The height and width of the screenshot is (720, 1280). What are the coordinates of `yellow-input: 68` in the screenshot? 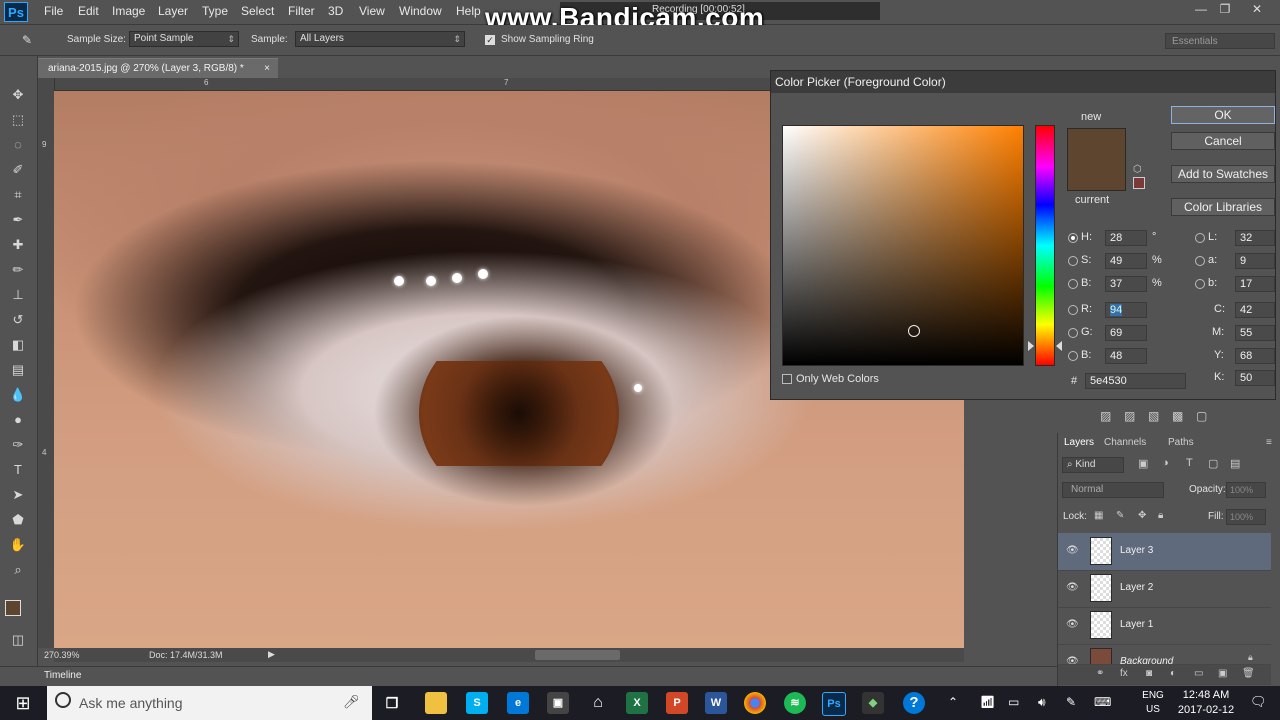 It's located at (1255, 356).